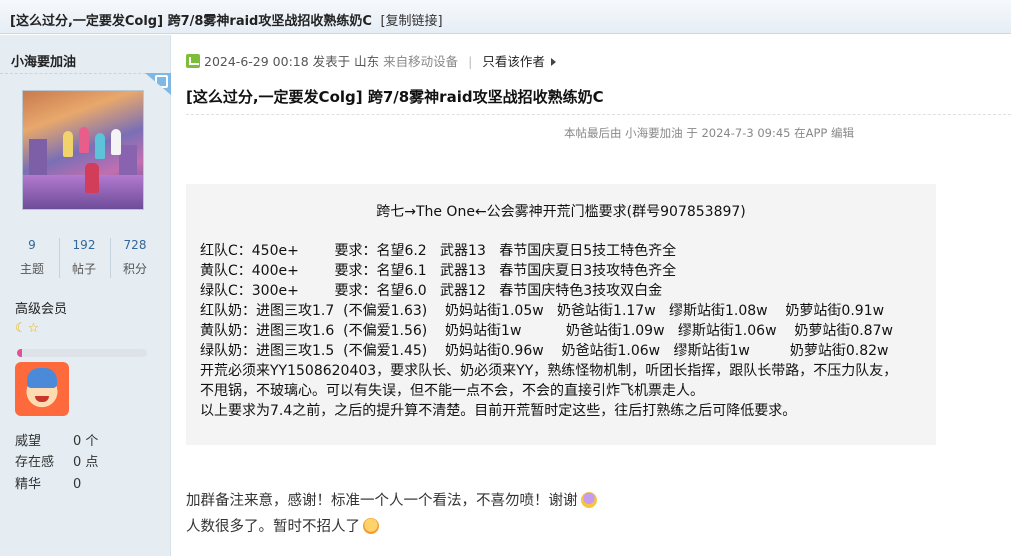 The height and width of the screenshot is (556, 1011). What do you see at coordinates (561, 212) in the screenshot?
I see `requirements-title: 跨七→The One←公会雾神开荒门槛要求(群号907853897)` at bounding box center [561, 212].